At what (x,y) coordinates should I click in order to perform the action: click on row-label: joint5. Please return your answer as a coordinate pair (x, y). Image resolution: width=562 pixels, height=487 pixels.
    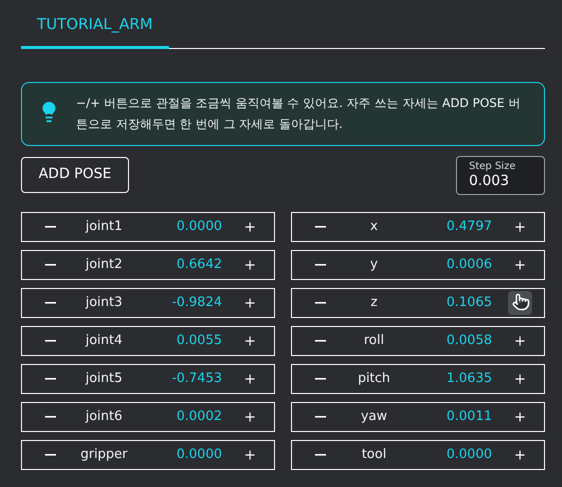
    Looking at the image, I should click on (104, 379).